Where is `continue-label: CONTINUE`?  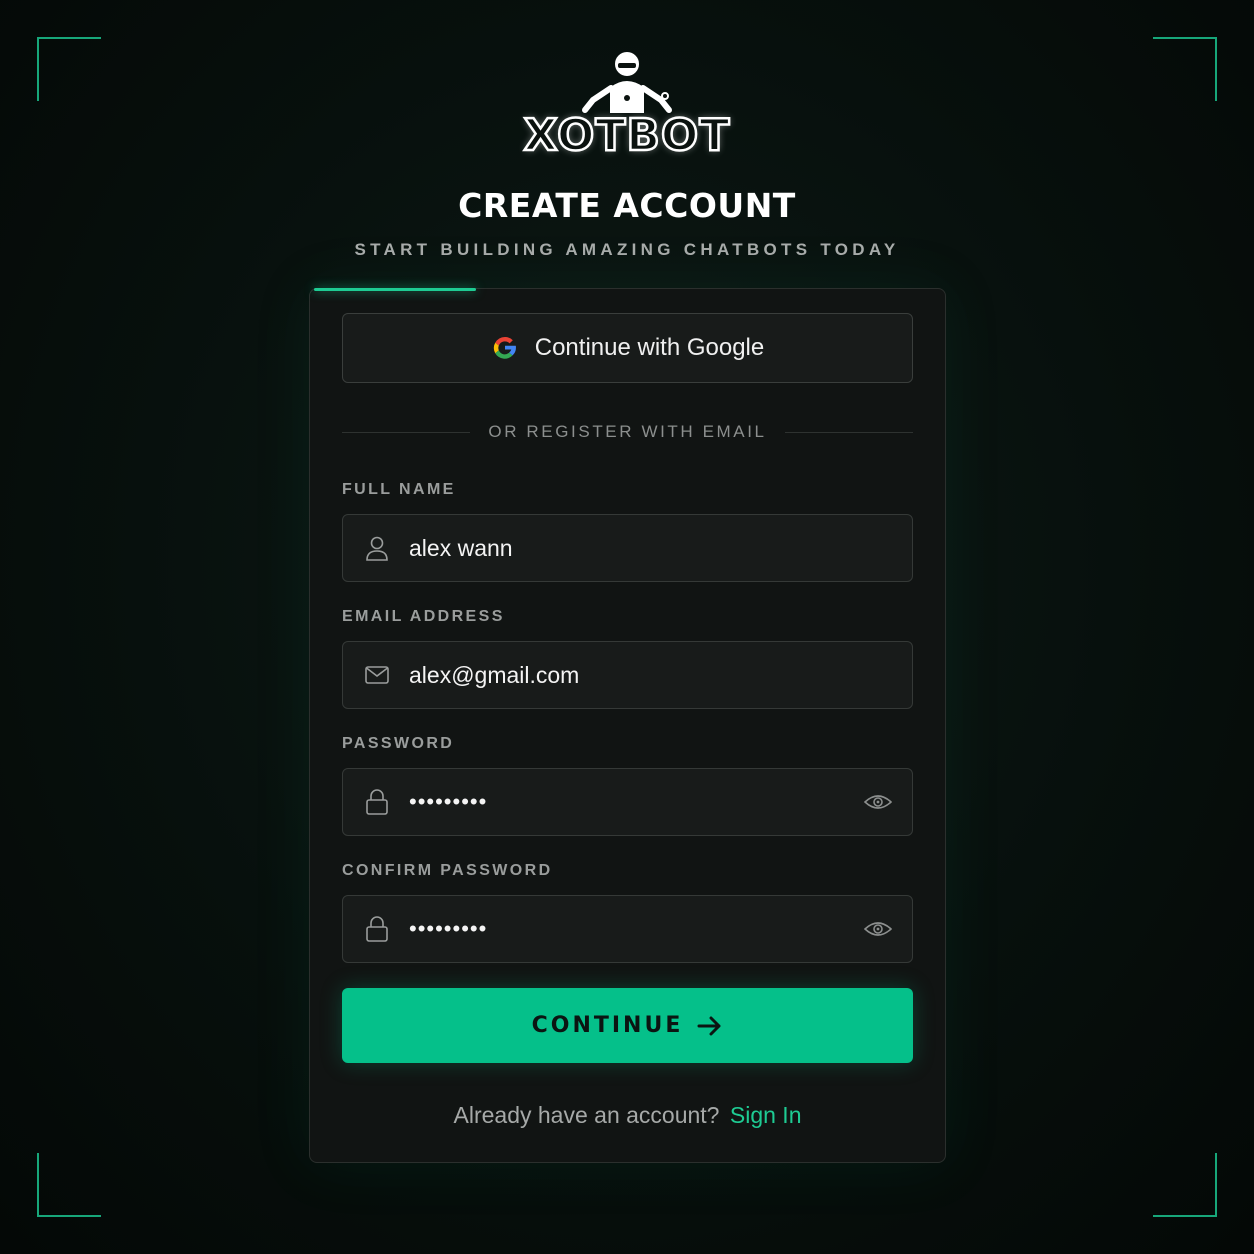
continue-label: CONTINUE is located at coordinates (607, 1025).